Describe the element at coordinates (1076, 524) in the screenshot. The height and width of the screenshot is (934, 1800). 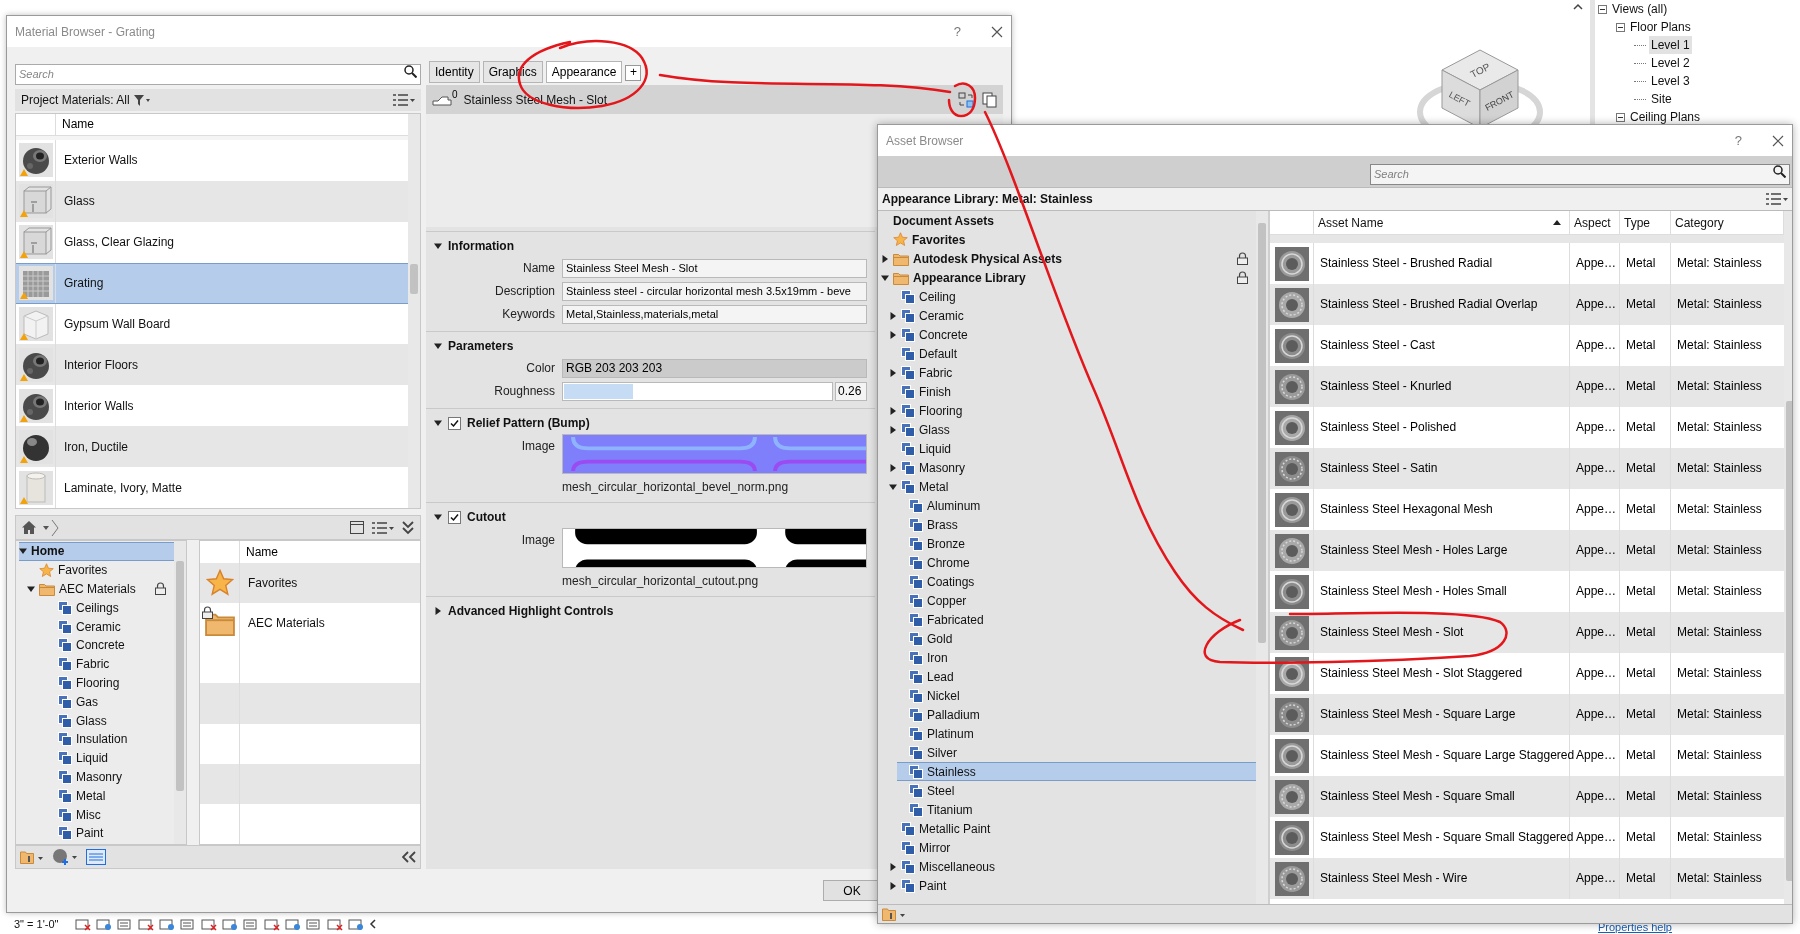
I see `tree-item: Brass` at that location.